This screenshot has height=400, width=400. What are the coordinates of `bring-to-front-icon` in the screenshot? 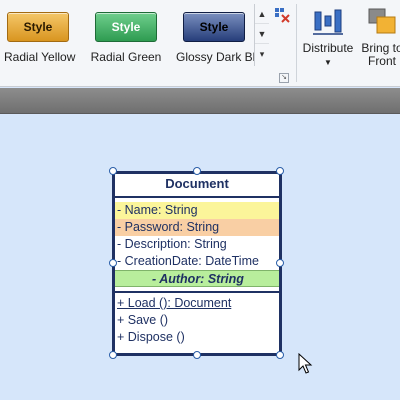 It's located at (382, 22).